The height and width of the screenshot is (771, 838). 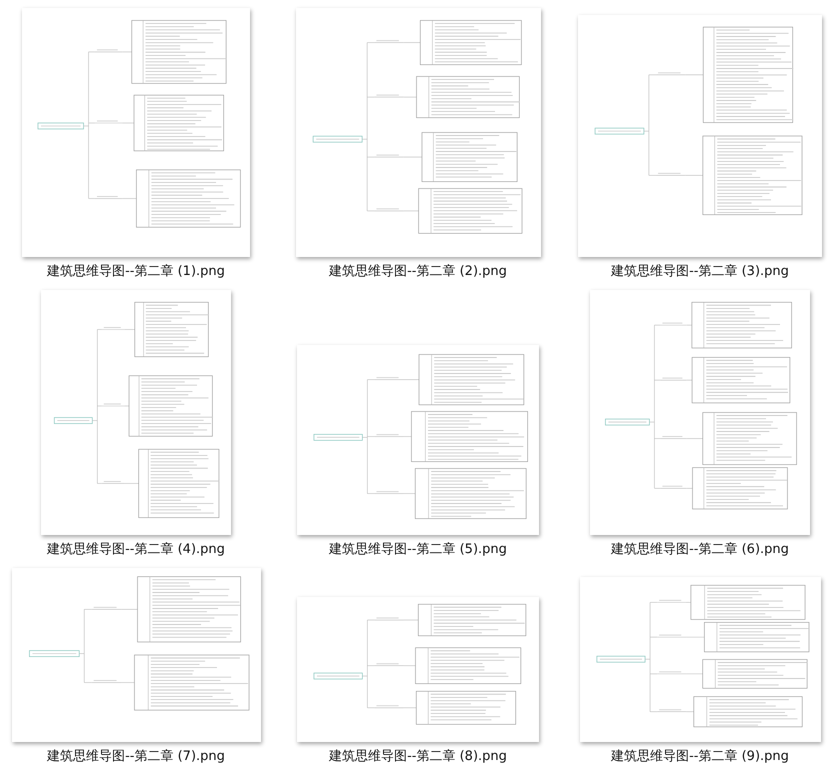 I want to click on file-name: 建筑思维导图--第二章 (7).png, so click(x=136, y=757).